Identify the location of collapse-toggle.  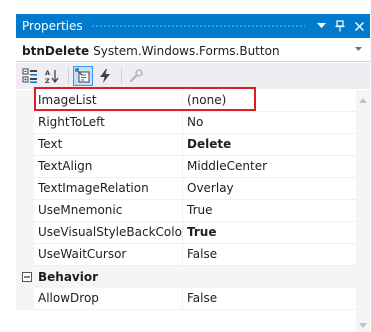
(27, 277).